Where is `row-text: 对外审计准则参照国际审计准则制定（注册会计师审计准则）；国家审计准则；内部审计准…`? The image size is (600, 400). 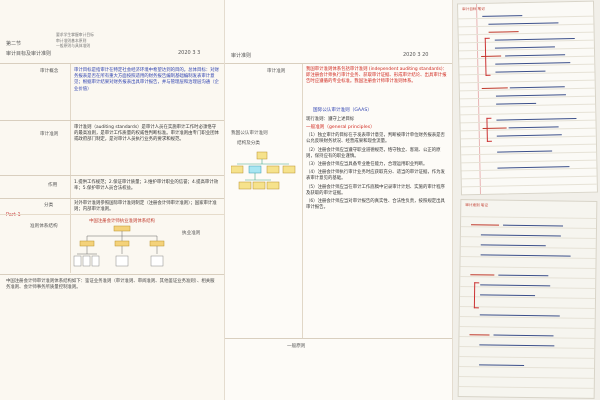
row-text: 对外审计准则参照国际审计准则制定（注册会计师审计准则）；国家审计准则；内部审计准… is located at coordinates (145, 207).